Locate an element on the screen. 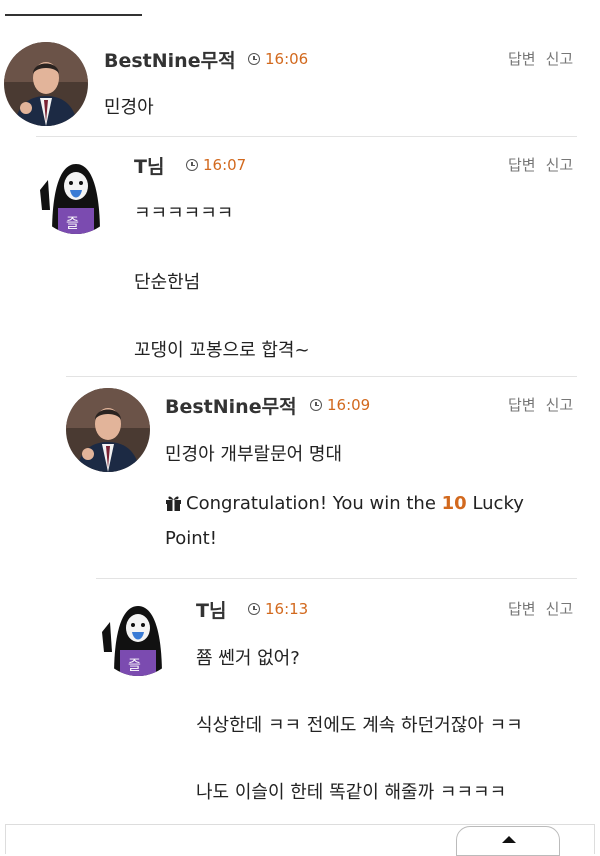 The width and height of the screenshot is (600, 856). timestamp: 16:09 is located at coordinates (340, 405).